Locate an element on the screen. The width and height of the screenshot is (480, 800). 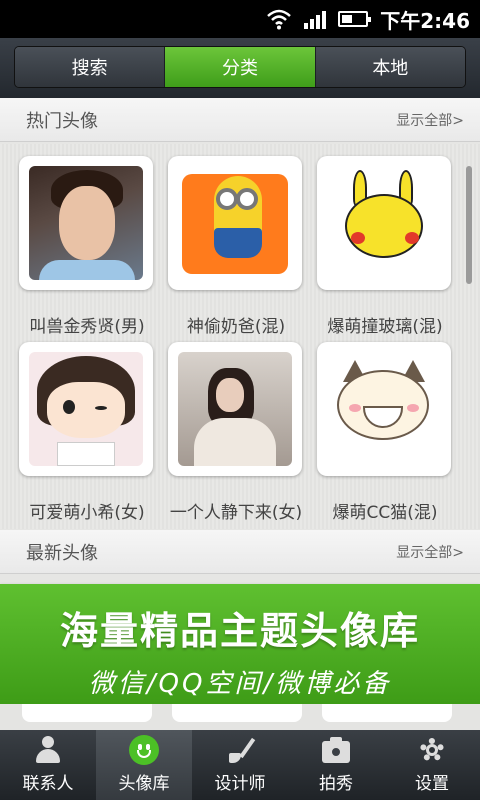
hot-show-all-link: 显示全部> is located at coordinates (430, 120).